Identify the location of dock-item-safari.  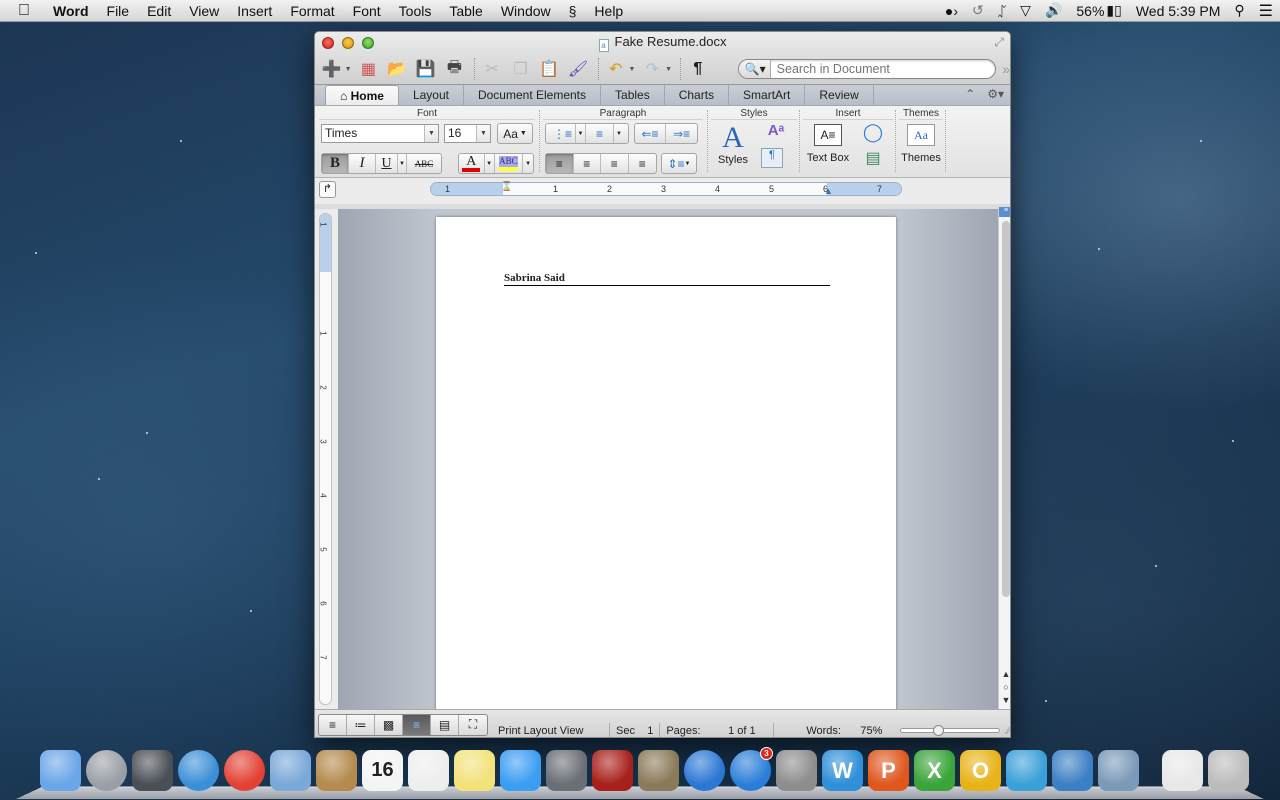
(198, 770).